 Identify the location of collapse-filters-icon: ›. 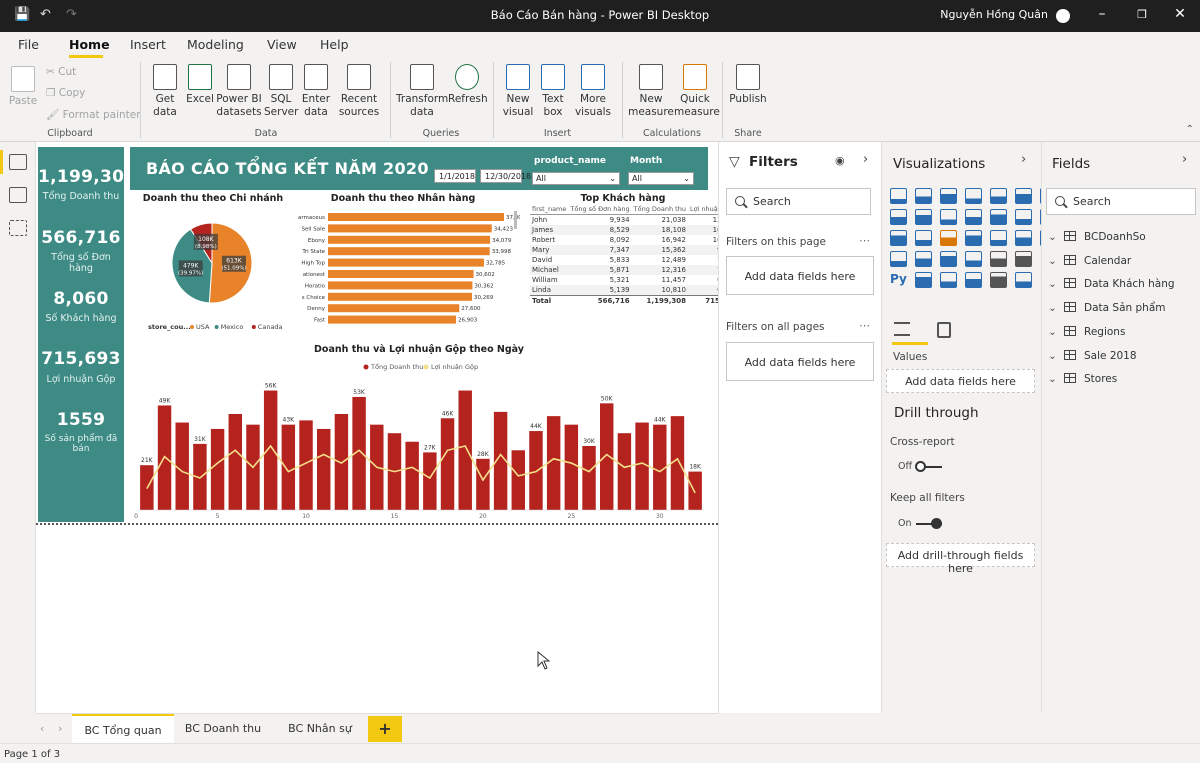
(865, 159).